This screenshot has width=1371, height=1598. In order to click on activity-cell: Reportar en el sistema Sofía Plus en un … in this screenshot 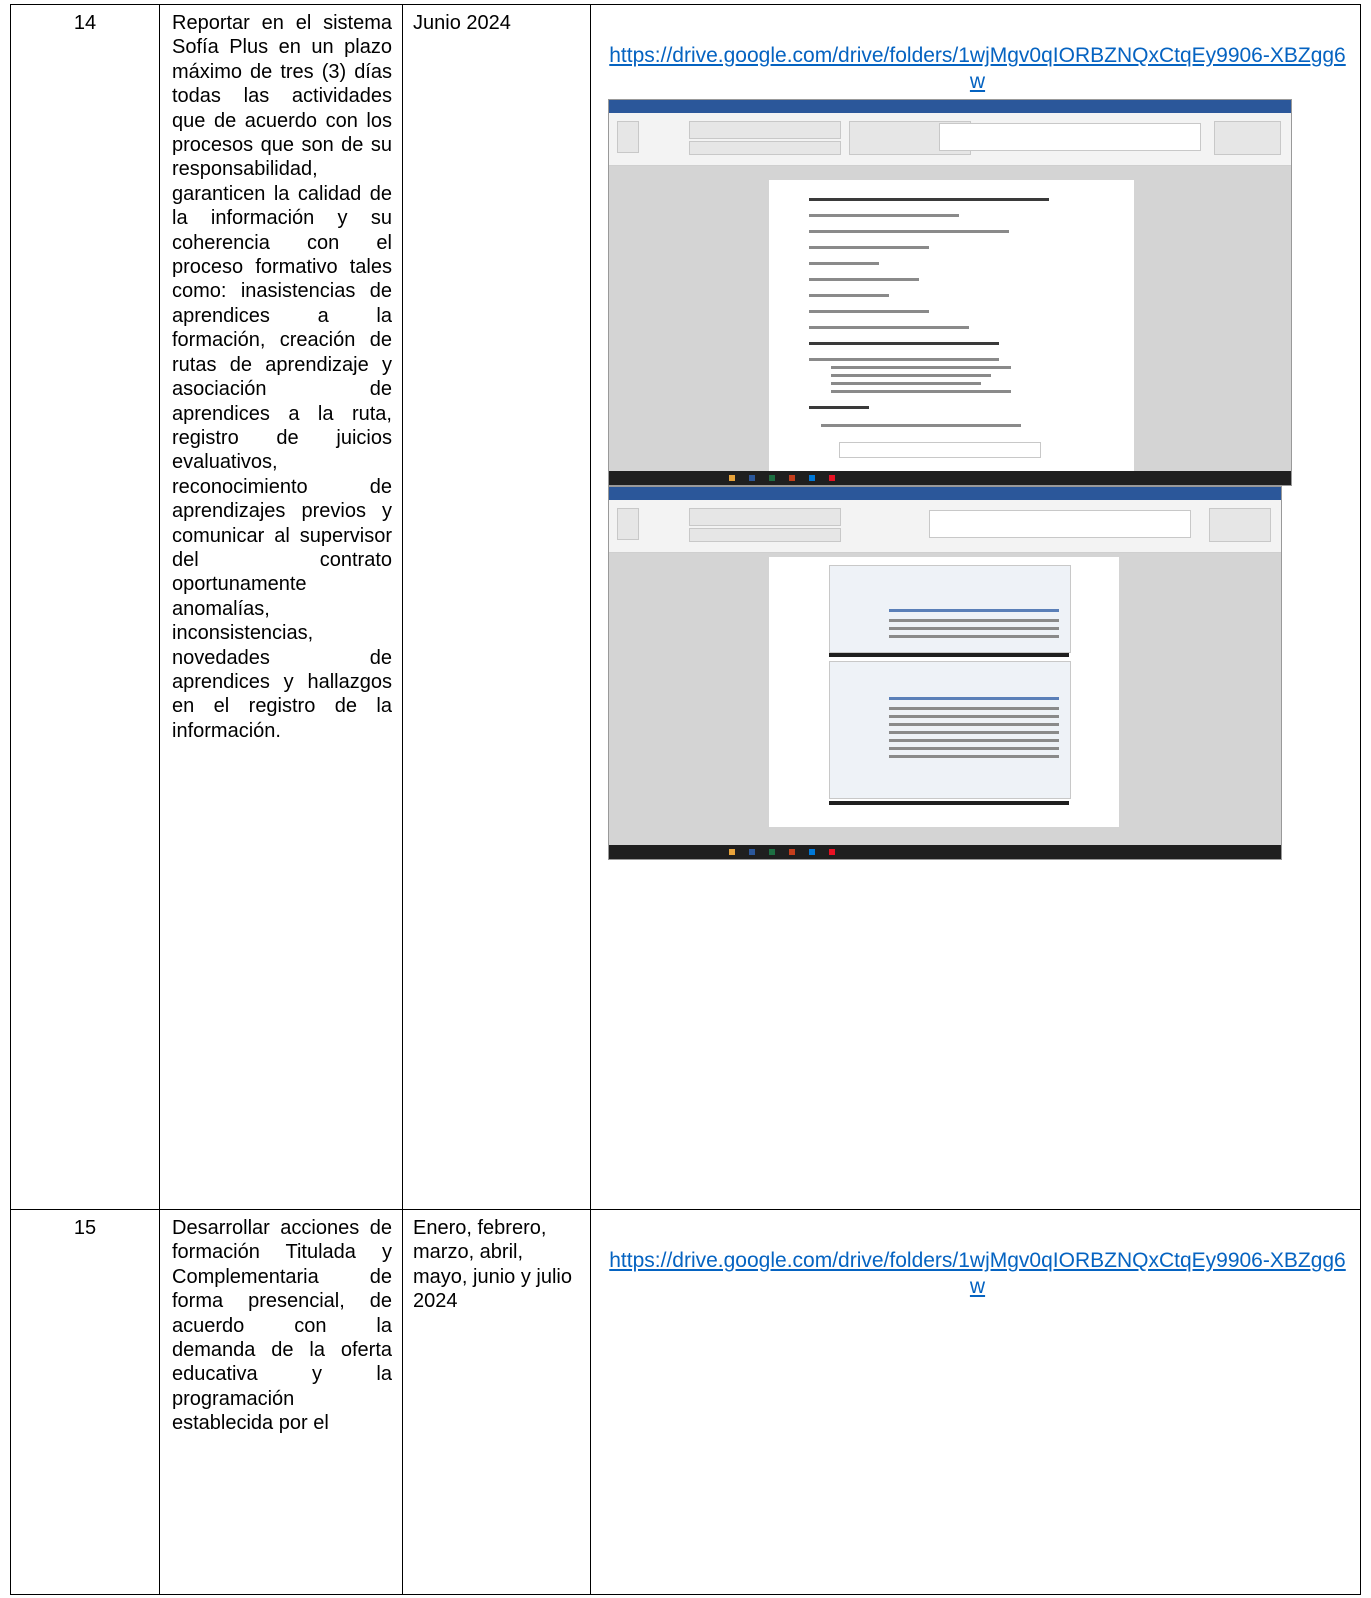, I will do `click(281, 607)`.